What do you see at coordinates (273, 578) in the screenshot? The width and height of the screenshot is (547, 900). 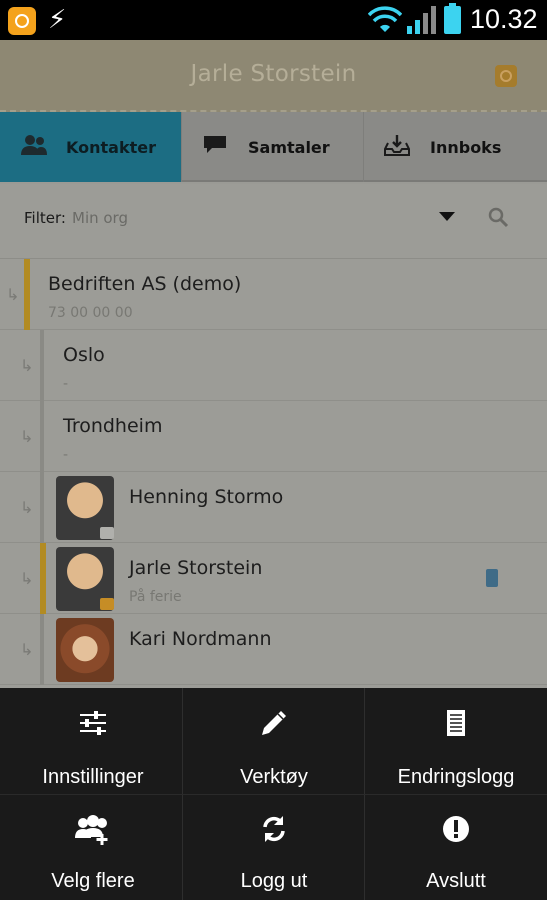 I see `list-item-person: ↳ Jarle Storstein På ferie` at bounding box center [273, 578].